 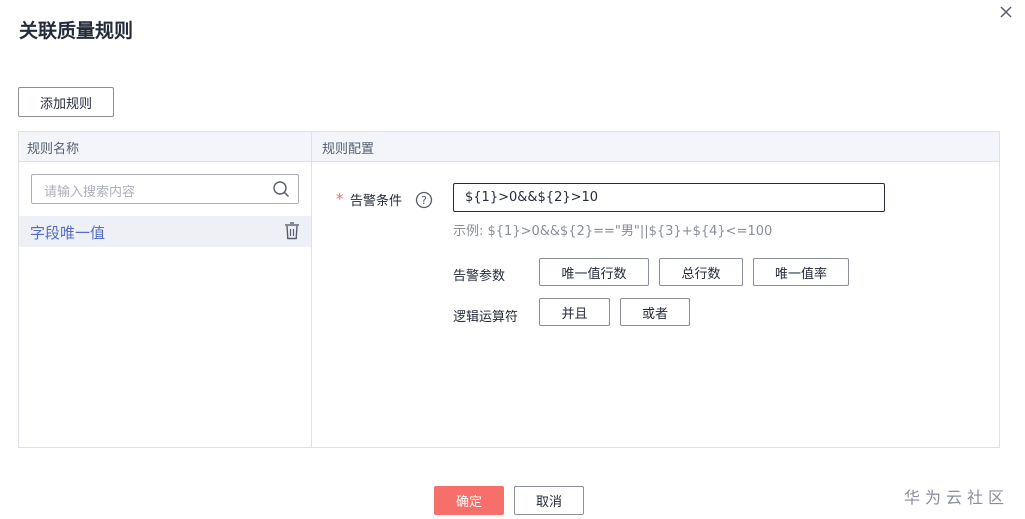 What do you see at coordinates (76, 31) in the screenshot?
I see `dialog-title: 关联质量规则` at bounding box center [76, 31].